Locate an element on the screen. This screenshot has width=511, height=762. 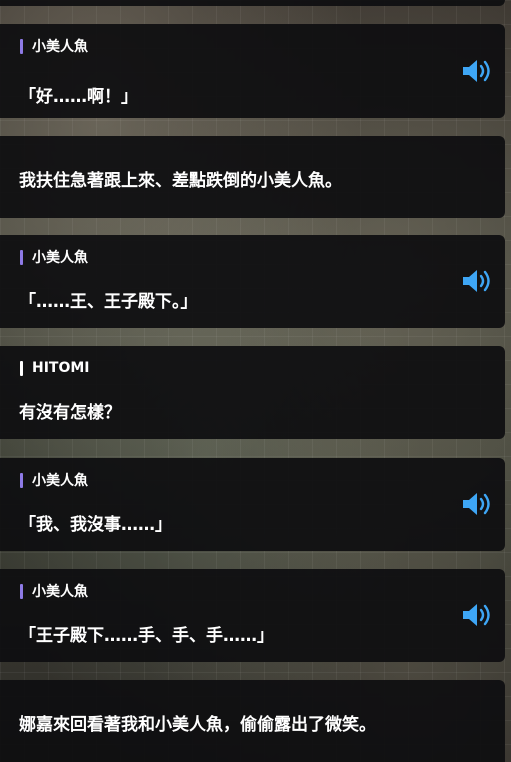
log-entry: HITOMI 有沒有怎樣？ is located at coordinates (252, 392).